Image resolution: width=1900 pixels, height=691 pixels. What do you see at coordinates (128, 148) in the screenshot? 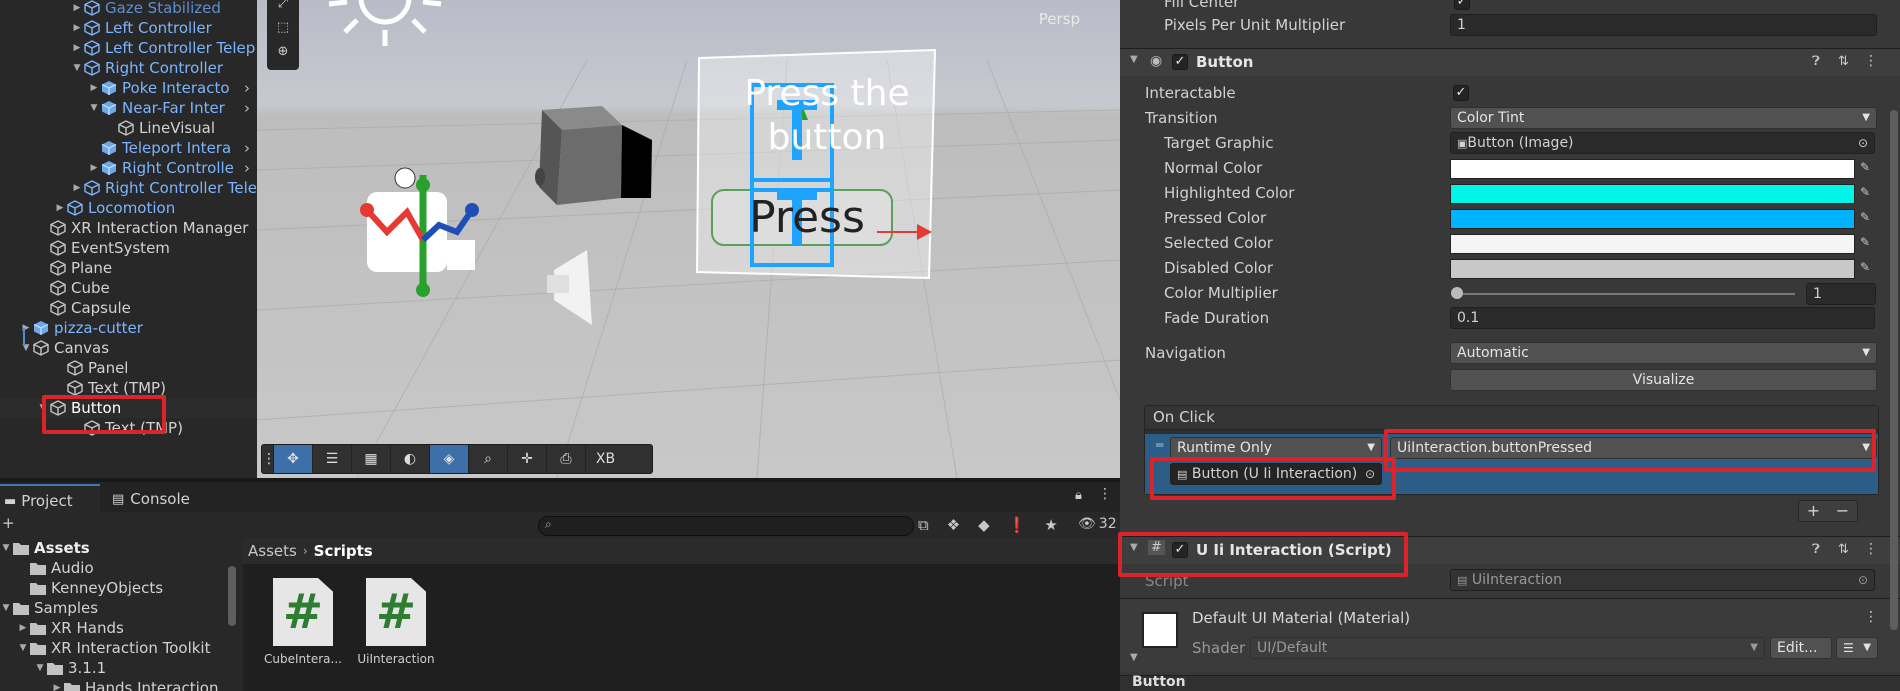
I see `hierarchy-item: Teleport Intera ›` at bounding box center [128, 148].